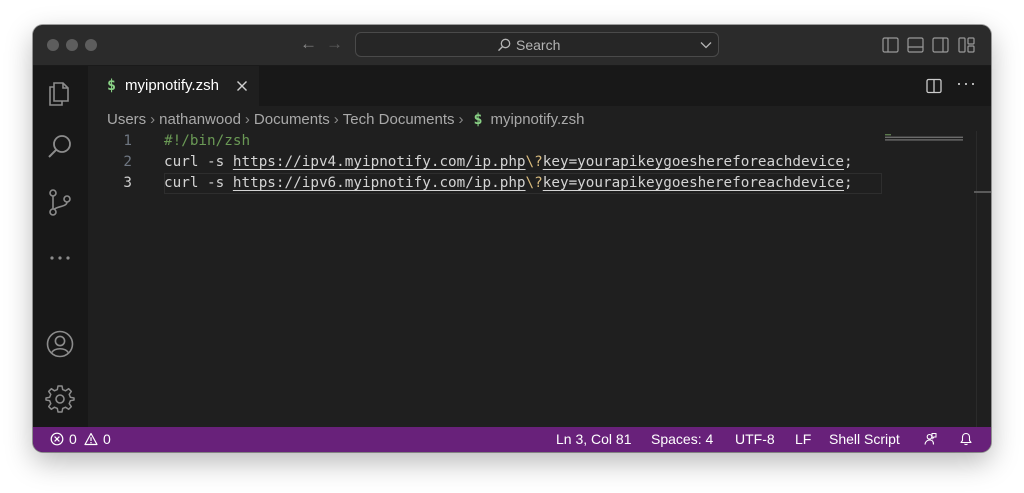 This screenshot has width=1024, height=493. Describe the element at coordinates (73, 439) in the screenshot. I see `error-count: 0` at that location.